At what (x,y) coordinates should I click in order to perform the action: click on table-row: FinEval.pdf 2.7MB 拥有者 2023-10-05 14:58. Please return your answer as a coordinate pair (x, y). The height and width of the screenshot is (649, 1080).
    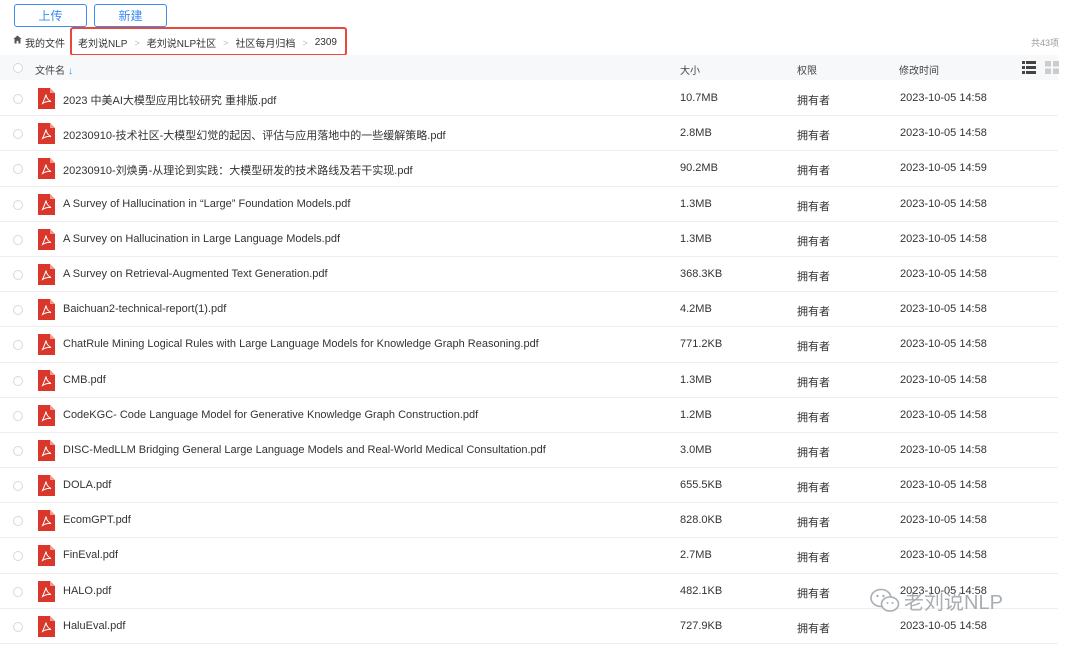
    Looking at the image, I should click on (529, 556).